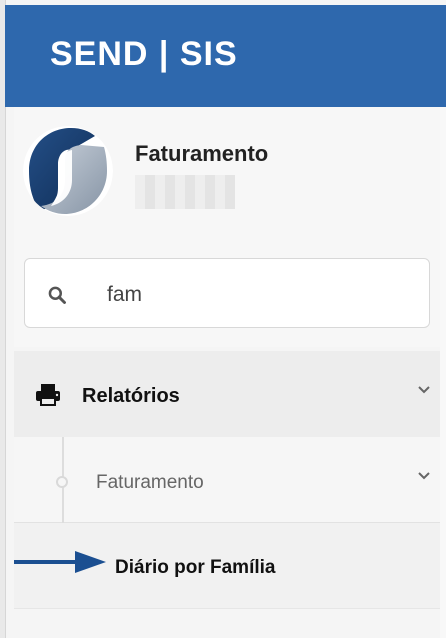  I want to click on search-icon, so click(57, 295).